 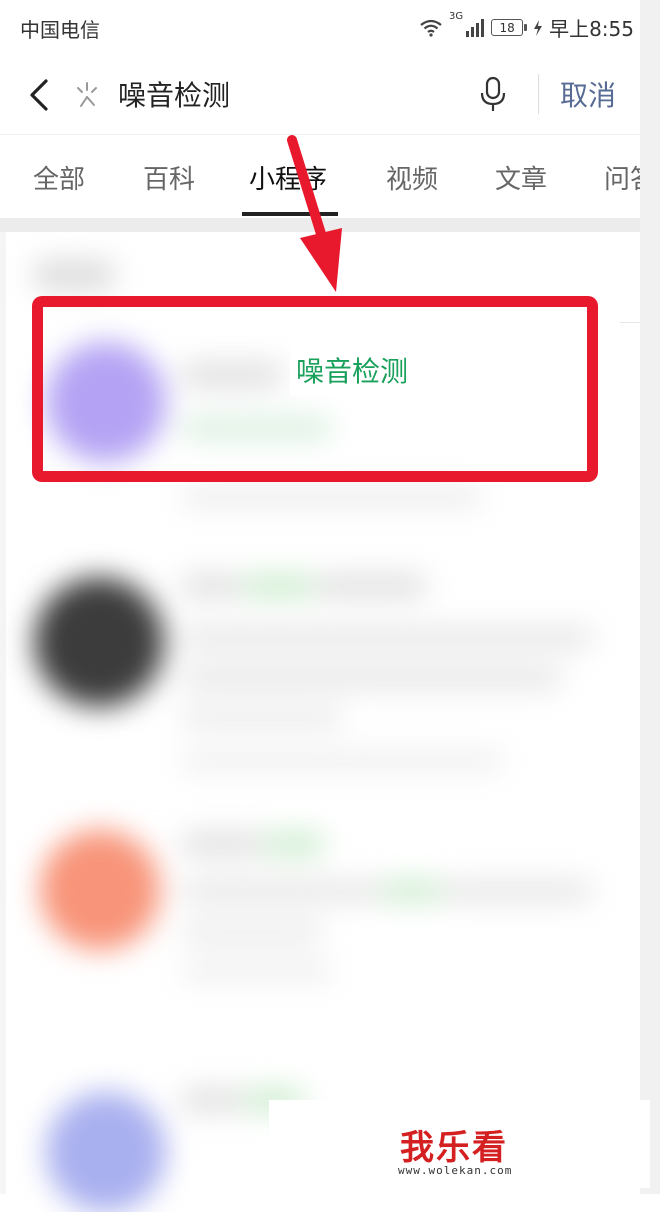 I want to click on status-indicators: 3G 18 早上8:55, so click(x=526, y=26).